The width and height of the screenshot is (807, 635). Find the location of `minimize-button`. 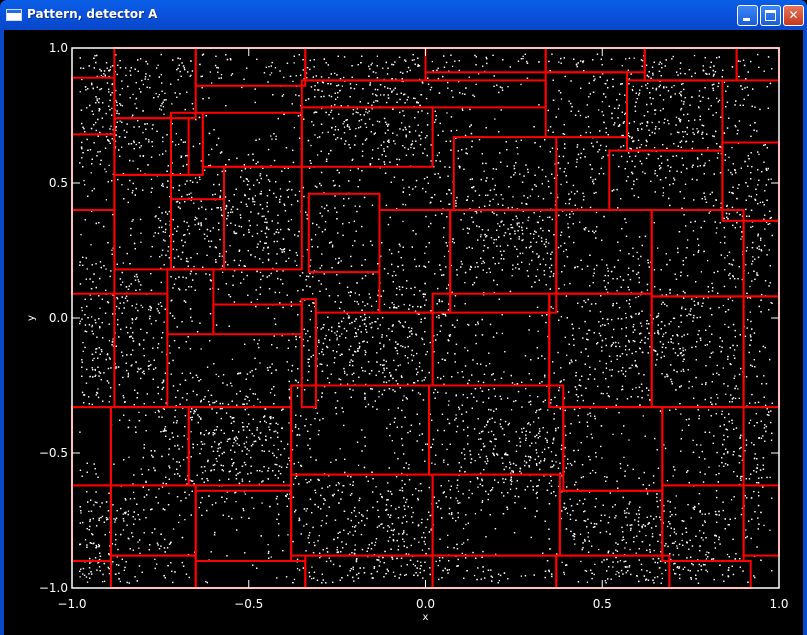

minimize-button is located at coordinates (747, 15).